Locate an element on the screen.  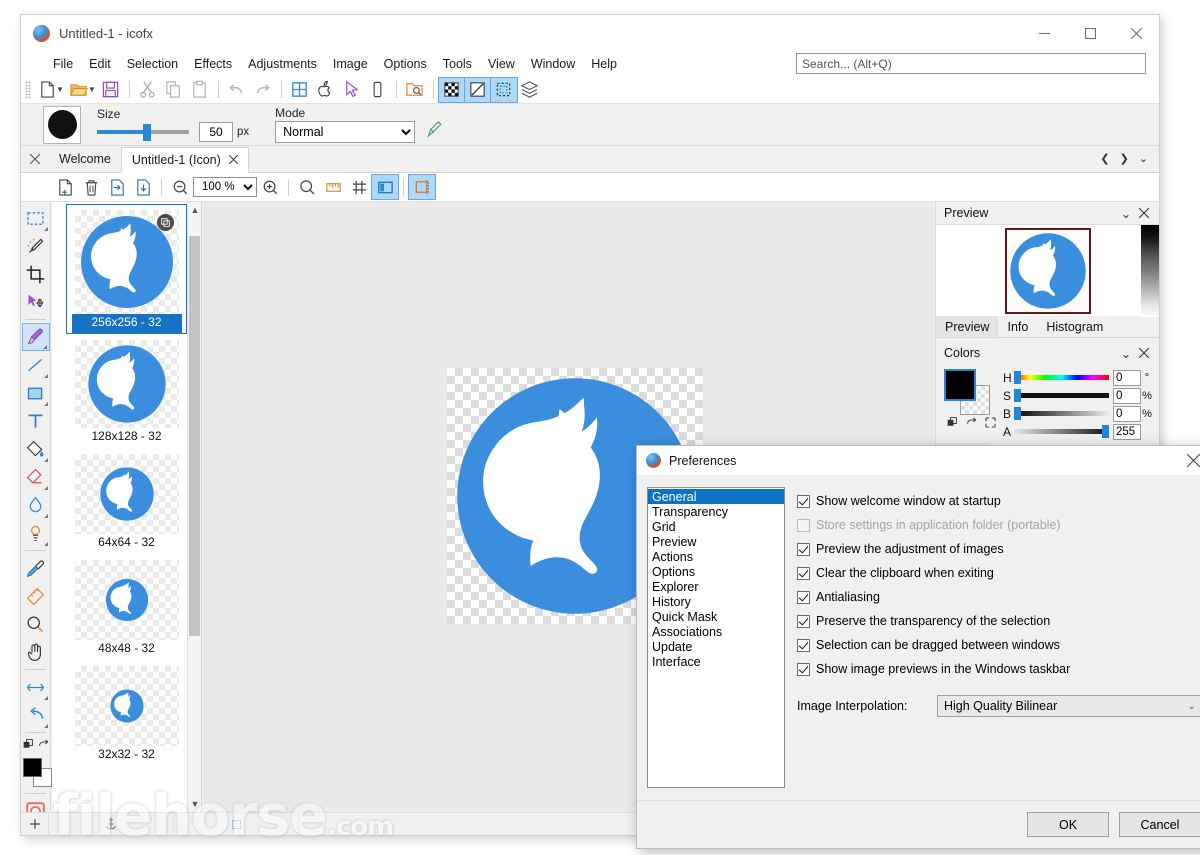
export-image-button is located at coordinates (143, 187).